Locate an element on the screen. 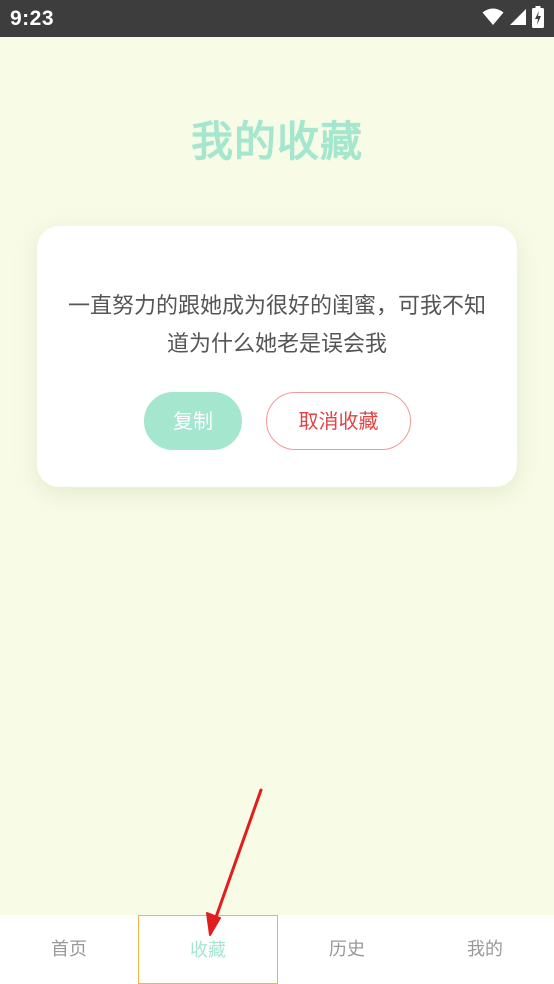 The width and height of the screenshot is (554, 984). status-icons is located at coordinates (513, 19).